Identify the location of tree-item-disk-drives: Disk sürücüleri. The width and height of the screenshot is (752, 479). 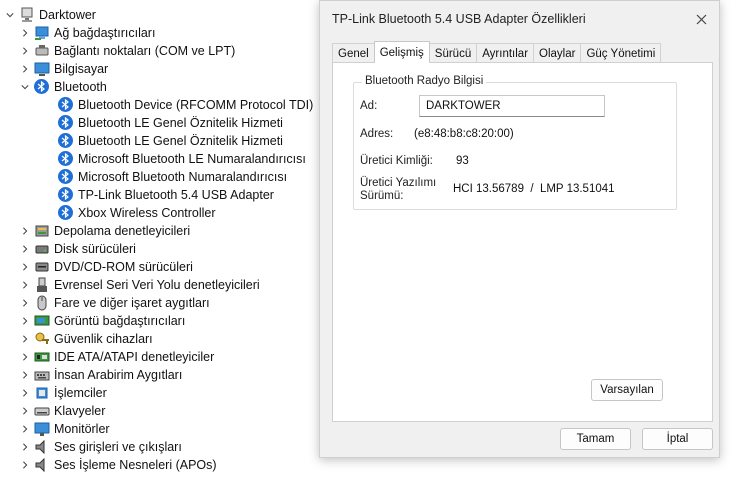
(77, 249).